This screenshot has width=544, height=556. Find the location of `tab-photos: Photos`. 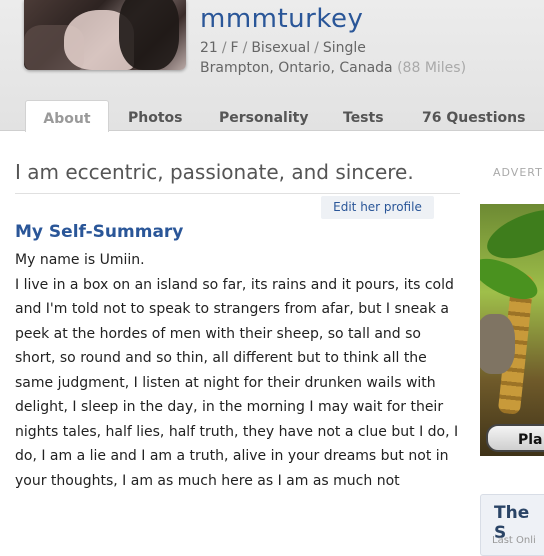

tab-photos: Photos is located at coordinates (155, 115).